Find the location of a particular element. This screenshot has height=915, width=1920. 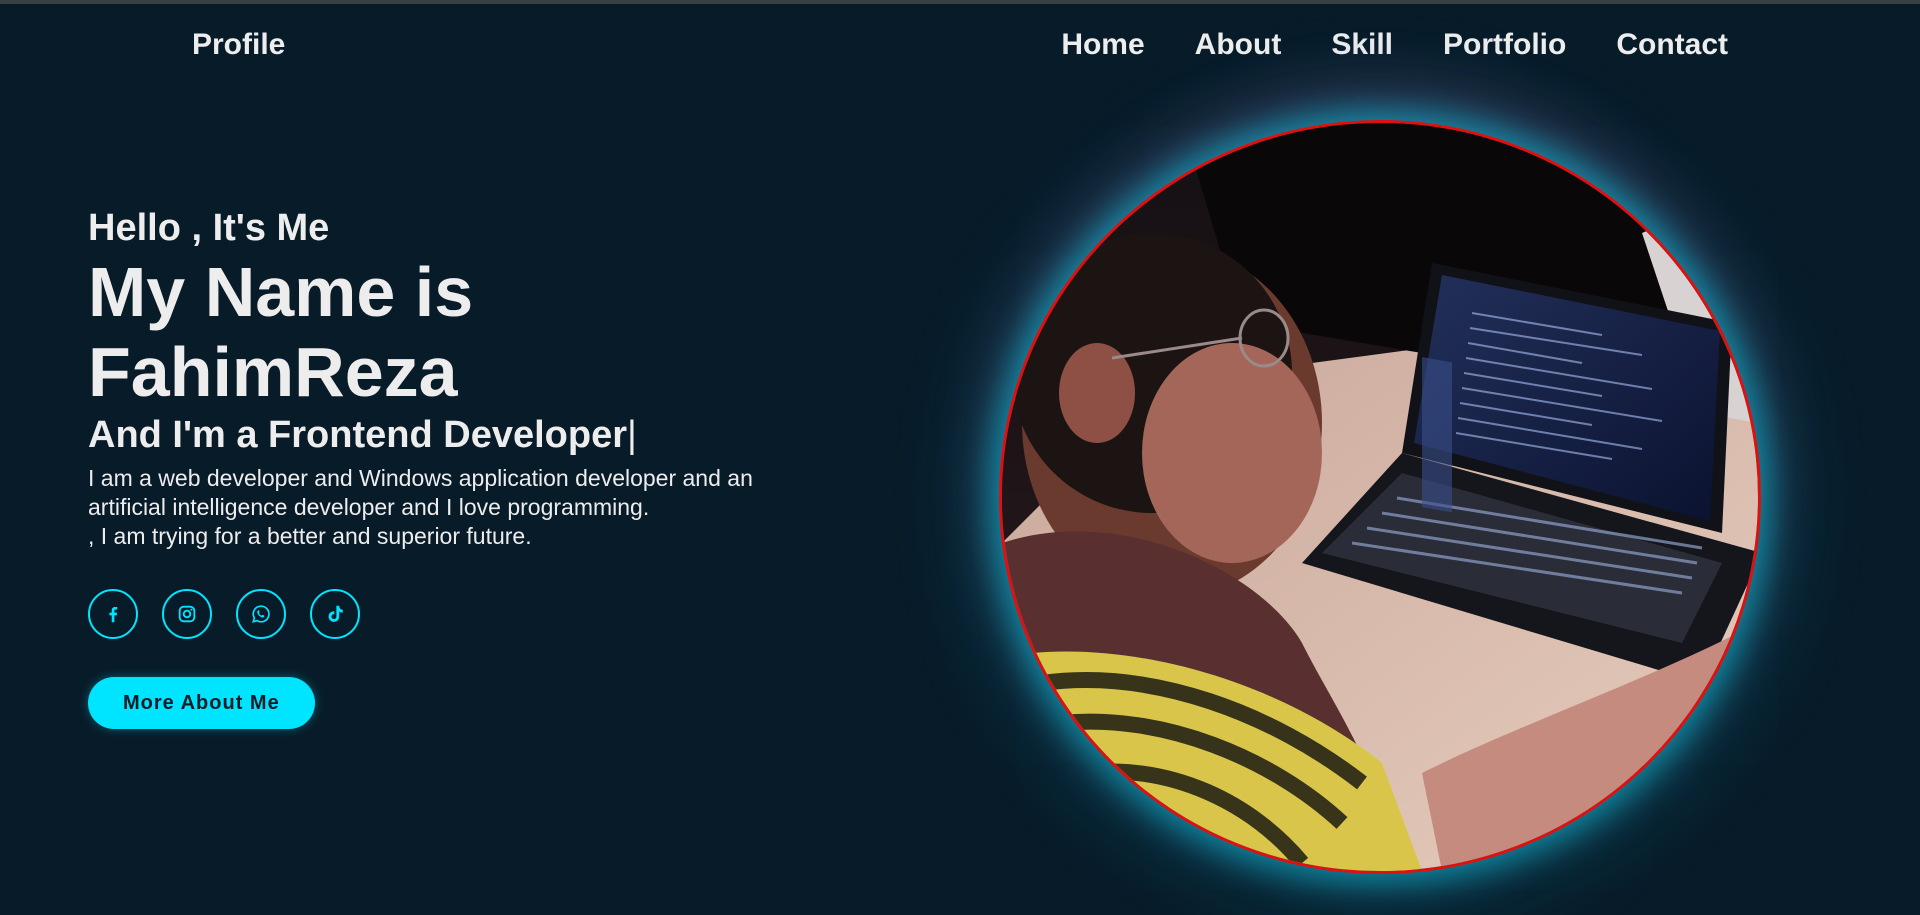

logo: Profile is located at coordinates (238, 45).